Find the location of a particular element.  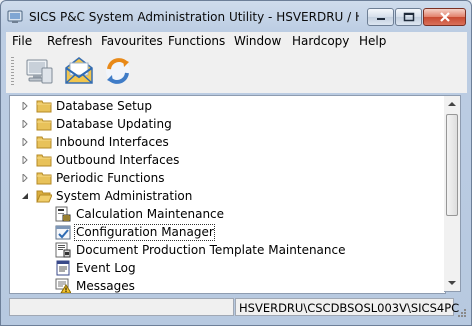

maximize-icon is located at coordinates (408, 17).